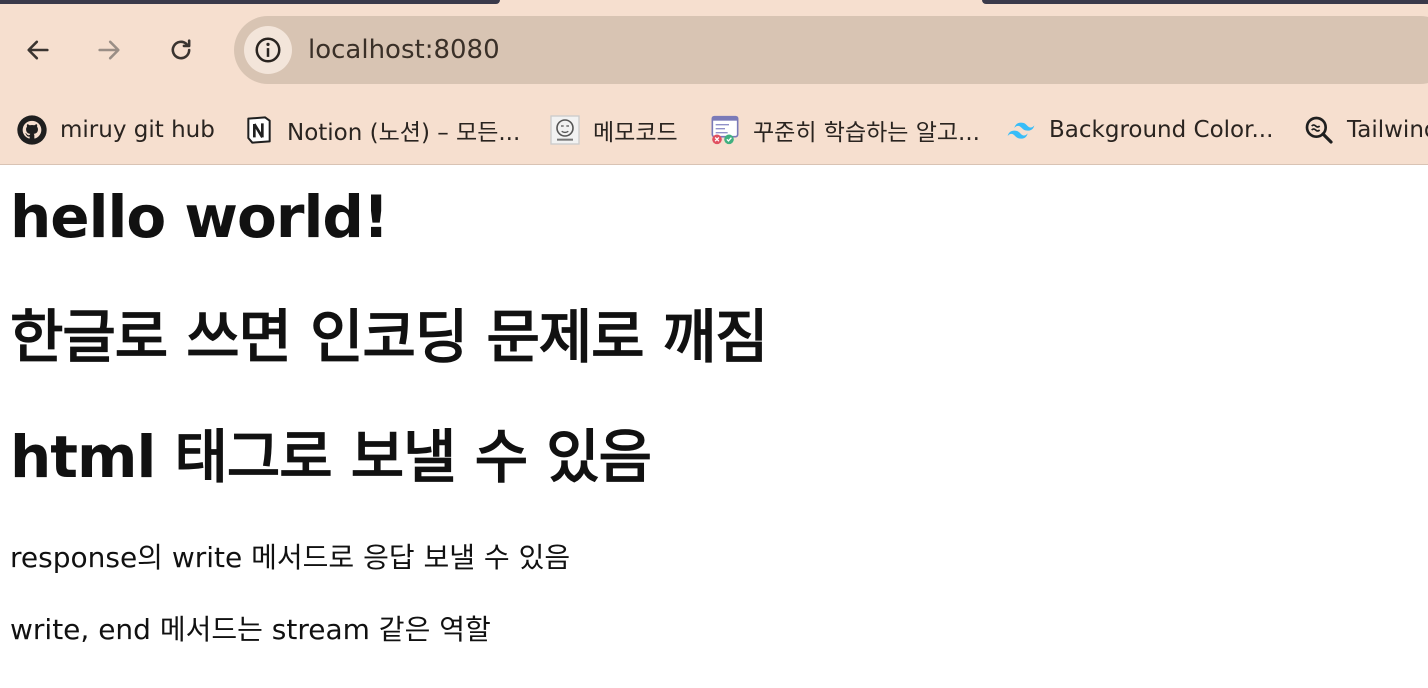 This screenshot has height=688, width=1428. Describe the element at coordinates (137, 130) in the screenshot. I see `bookmark-label: miruy git hub` at that location.